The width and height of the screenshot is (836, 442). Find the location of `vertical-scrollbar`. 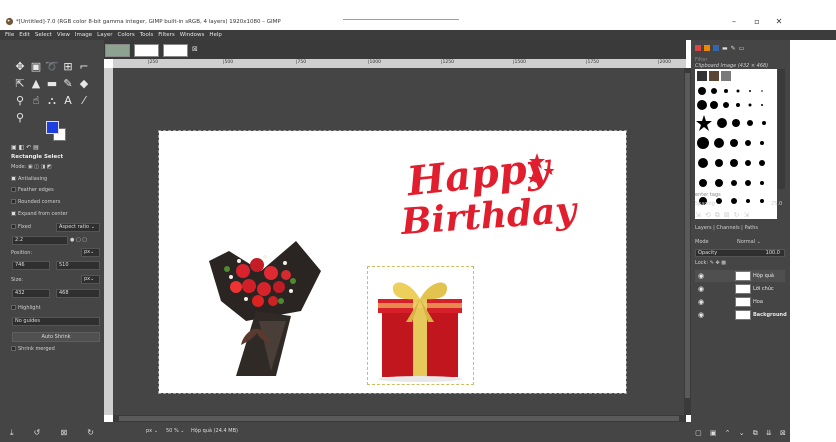

vertical-scrollbar is located at coordinates (687, 241).